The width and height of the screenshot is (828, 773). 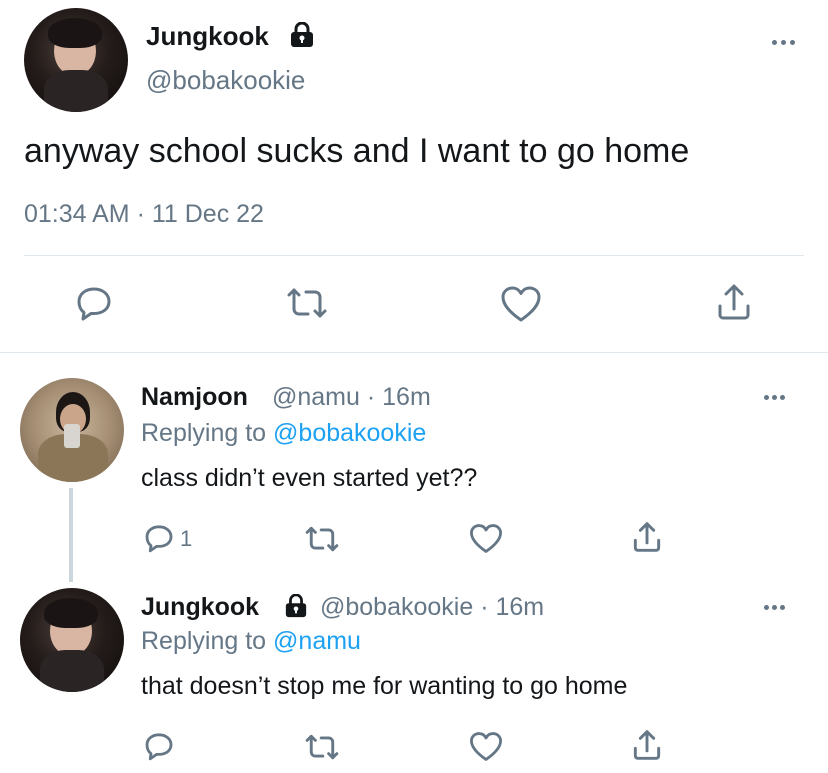 I want to click on reply-avatar-jungkook, so click(x=72, y=640).